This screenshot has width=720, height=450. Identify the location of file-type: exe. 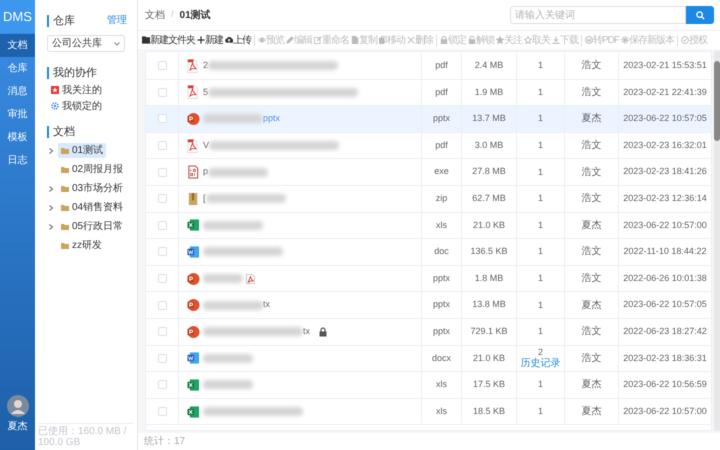
(441, 171).